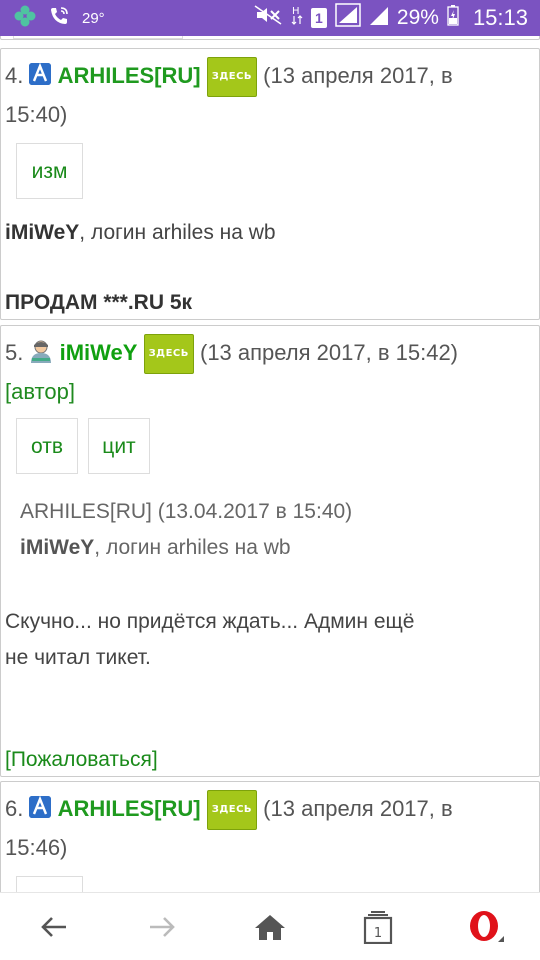  I want to click on tabs-button: 1, so click(378, 927).